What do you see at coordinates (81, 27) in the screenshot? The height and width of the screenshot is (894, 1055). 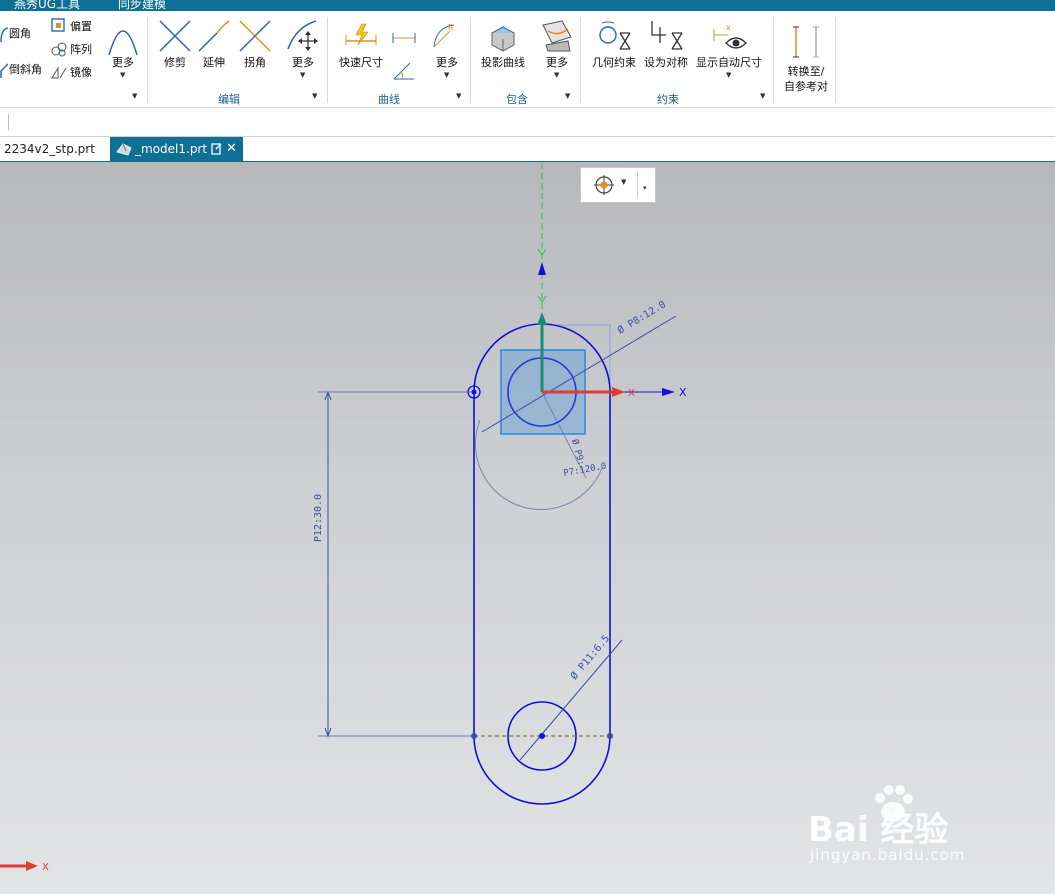 I see `offset-button: 偏置` at bounding box center [81, 27].